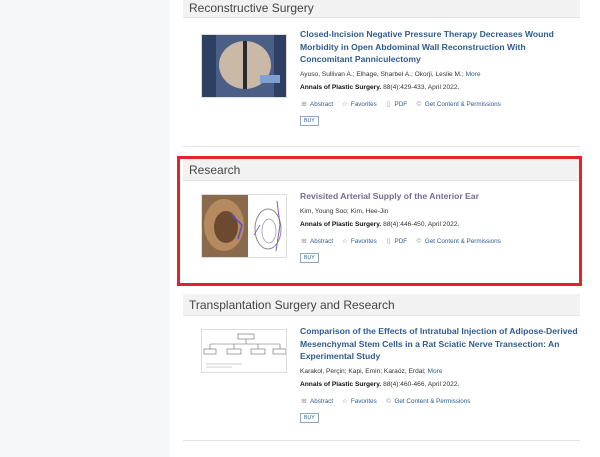 This screenshot has width=600, height=457. I want to click on citation-text: 88(4):460-466, April 2022., so click(420, 384).